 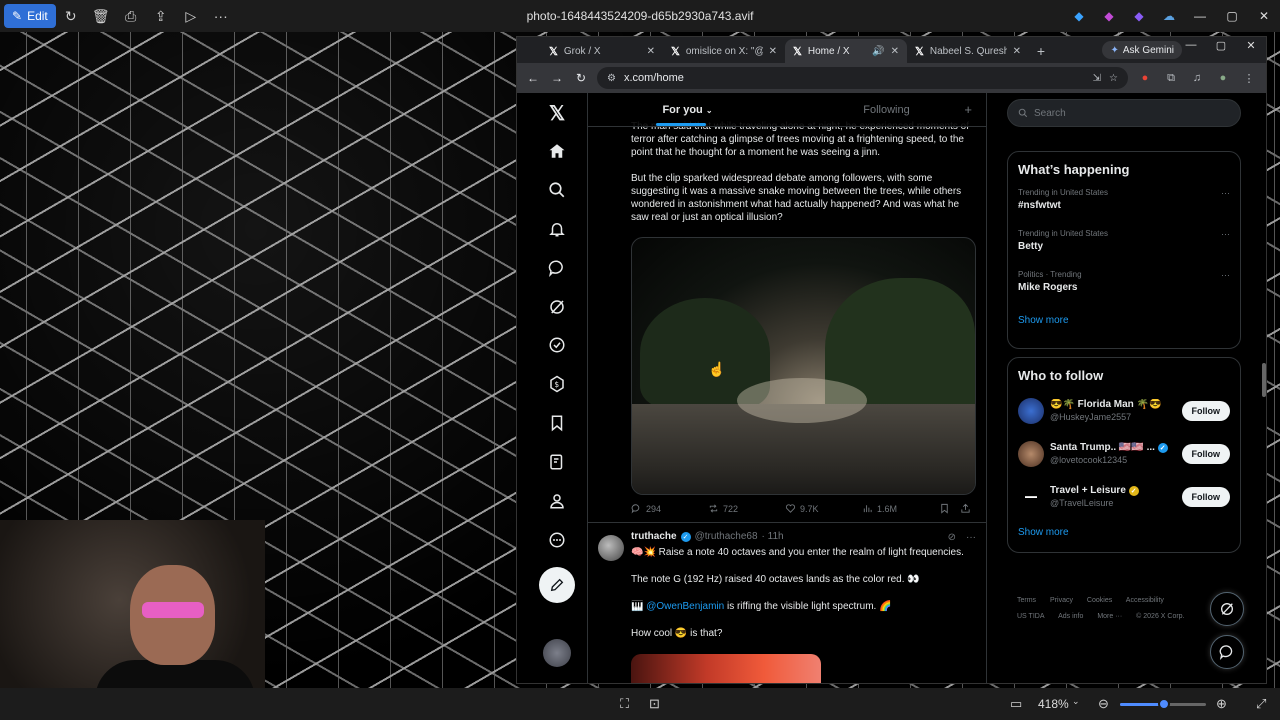 What do you see at coordinates (557, 462) in the screenshot?
I see `articles-icon` at bounding box center [557, 462].